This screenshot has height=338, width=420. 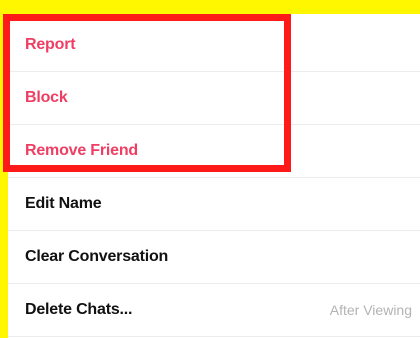 What do you see at coordinates (50, 44) in the screenshot?
I see `report-option-label: Report` at bounding box center [50, 44].